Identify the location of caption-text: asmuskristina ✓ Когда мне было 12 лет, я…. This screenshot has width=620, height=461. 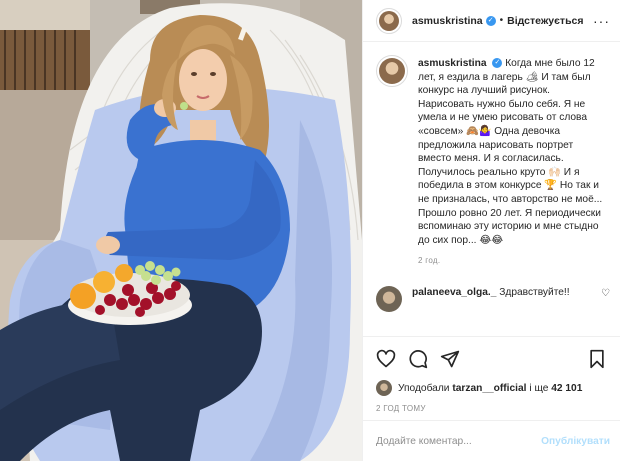
(511, 152).